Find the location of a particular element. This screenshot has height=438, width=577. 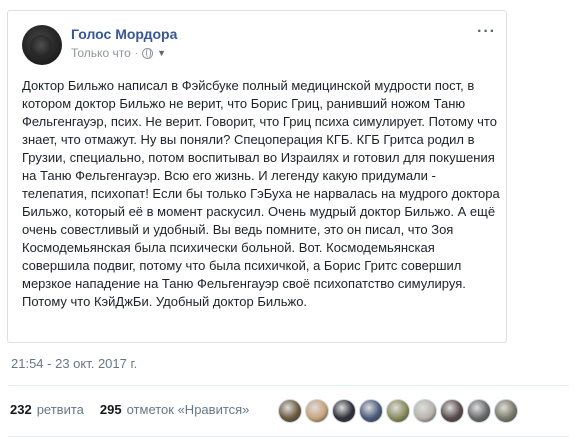

retweets-count: 232 is located at coordinates (21, 409).